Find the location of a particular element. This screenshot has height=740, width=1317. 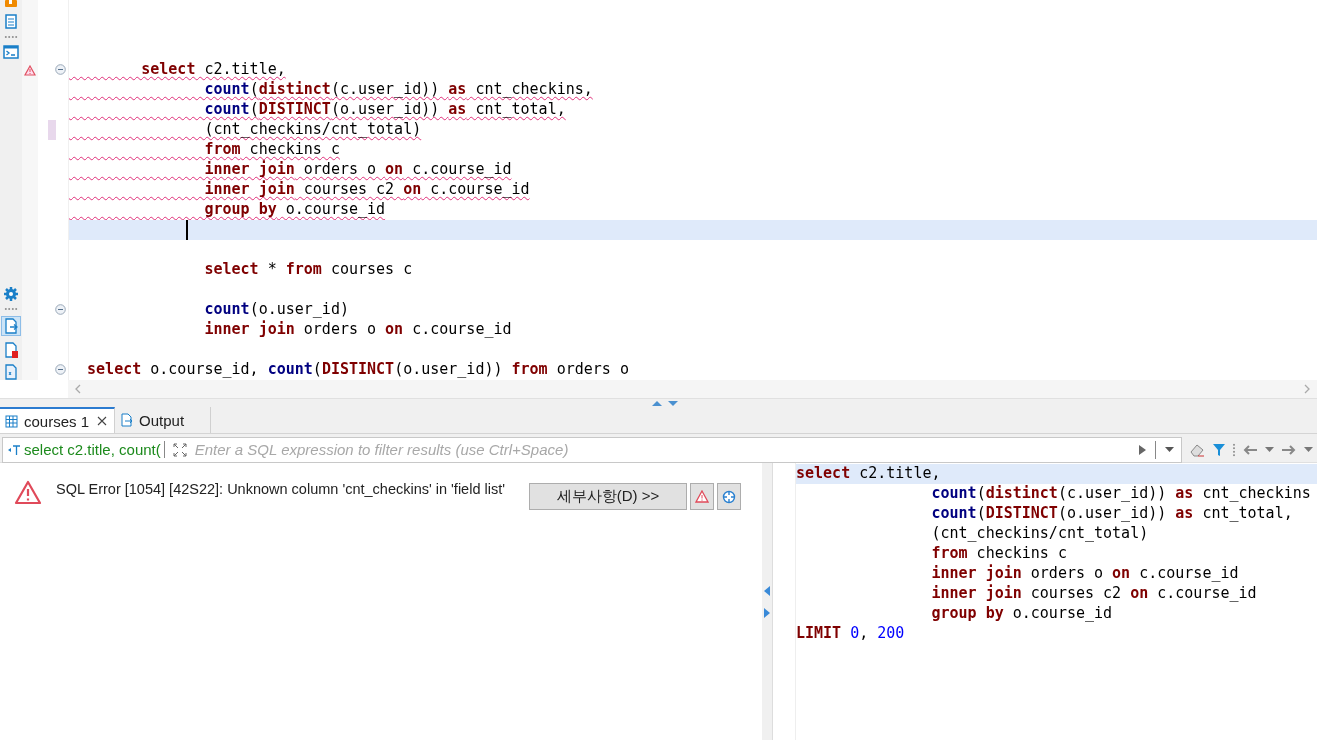

bookmark-icon is located at coordinates (11, 4).